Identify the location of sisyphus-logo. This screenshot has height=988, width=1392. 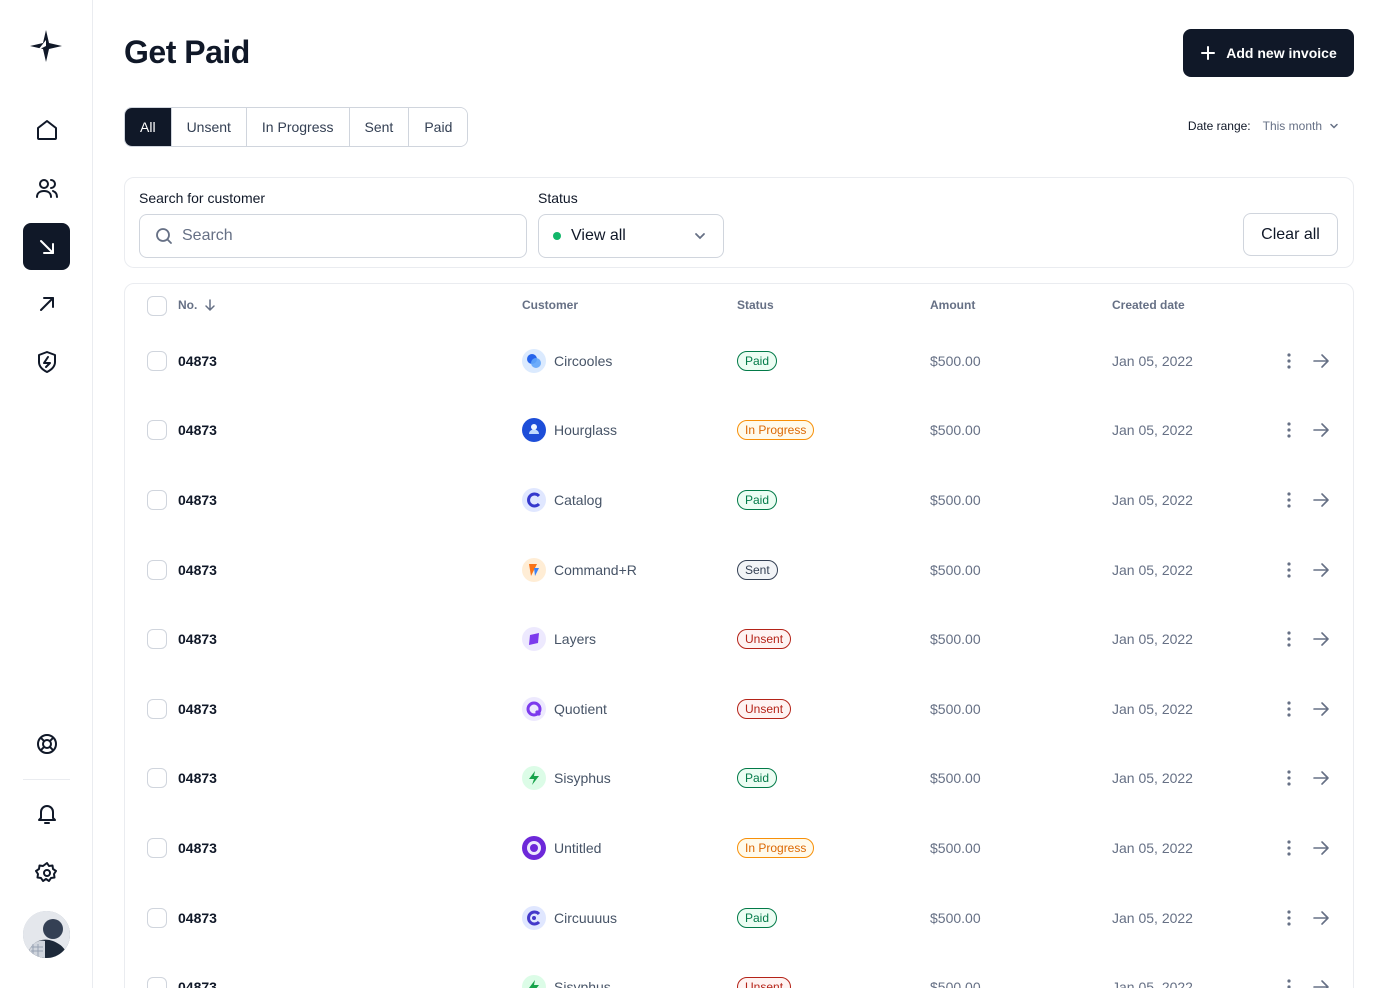
(534, 981).